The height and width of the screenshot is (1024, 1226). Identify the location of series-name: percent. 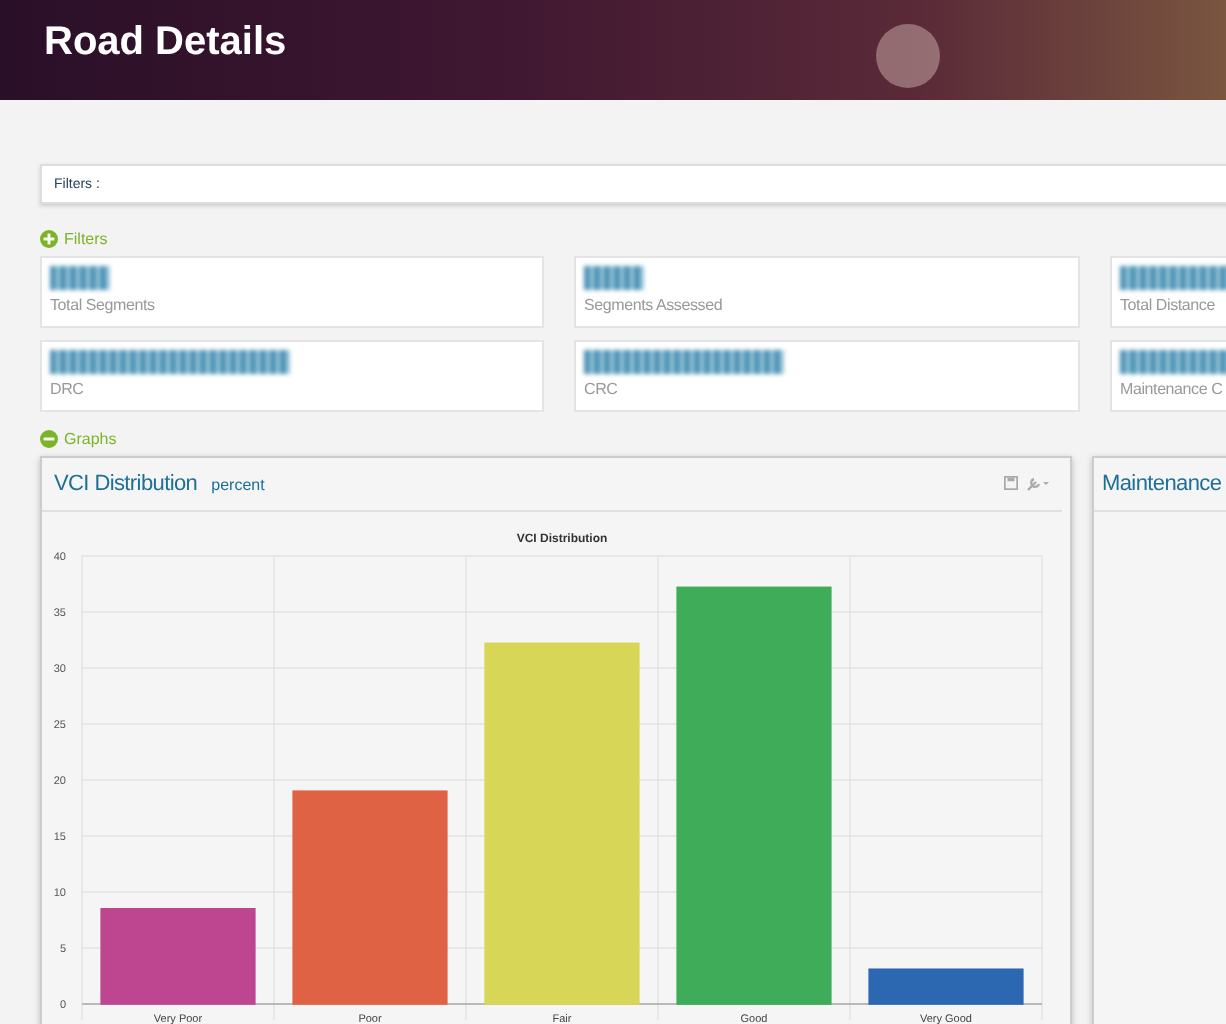
(238, 484).